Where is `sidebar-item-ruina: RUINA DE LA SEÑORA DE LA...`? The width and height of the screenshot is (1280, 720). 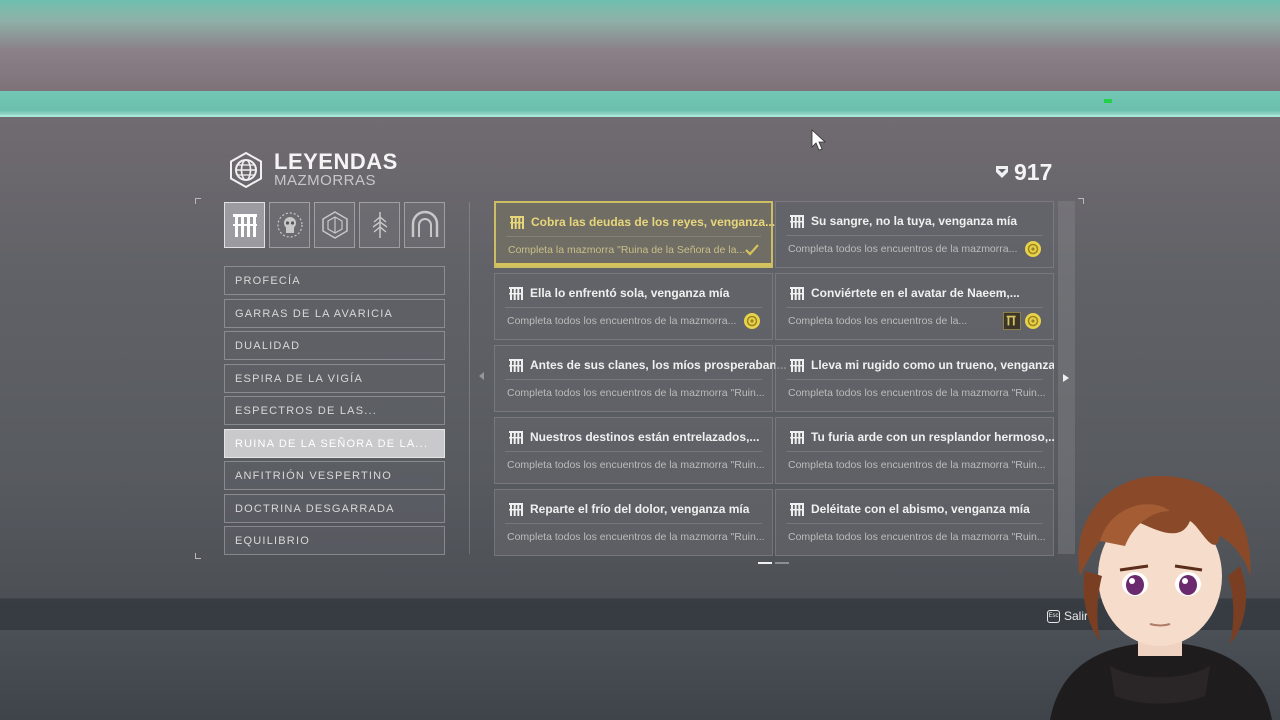 sidebar-item-ruina: RUINA DE LA SEÑORA DE LA... is located at coordinates (334, 443).